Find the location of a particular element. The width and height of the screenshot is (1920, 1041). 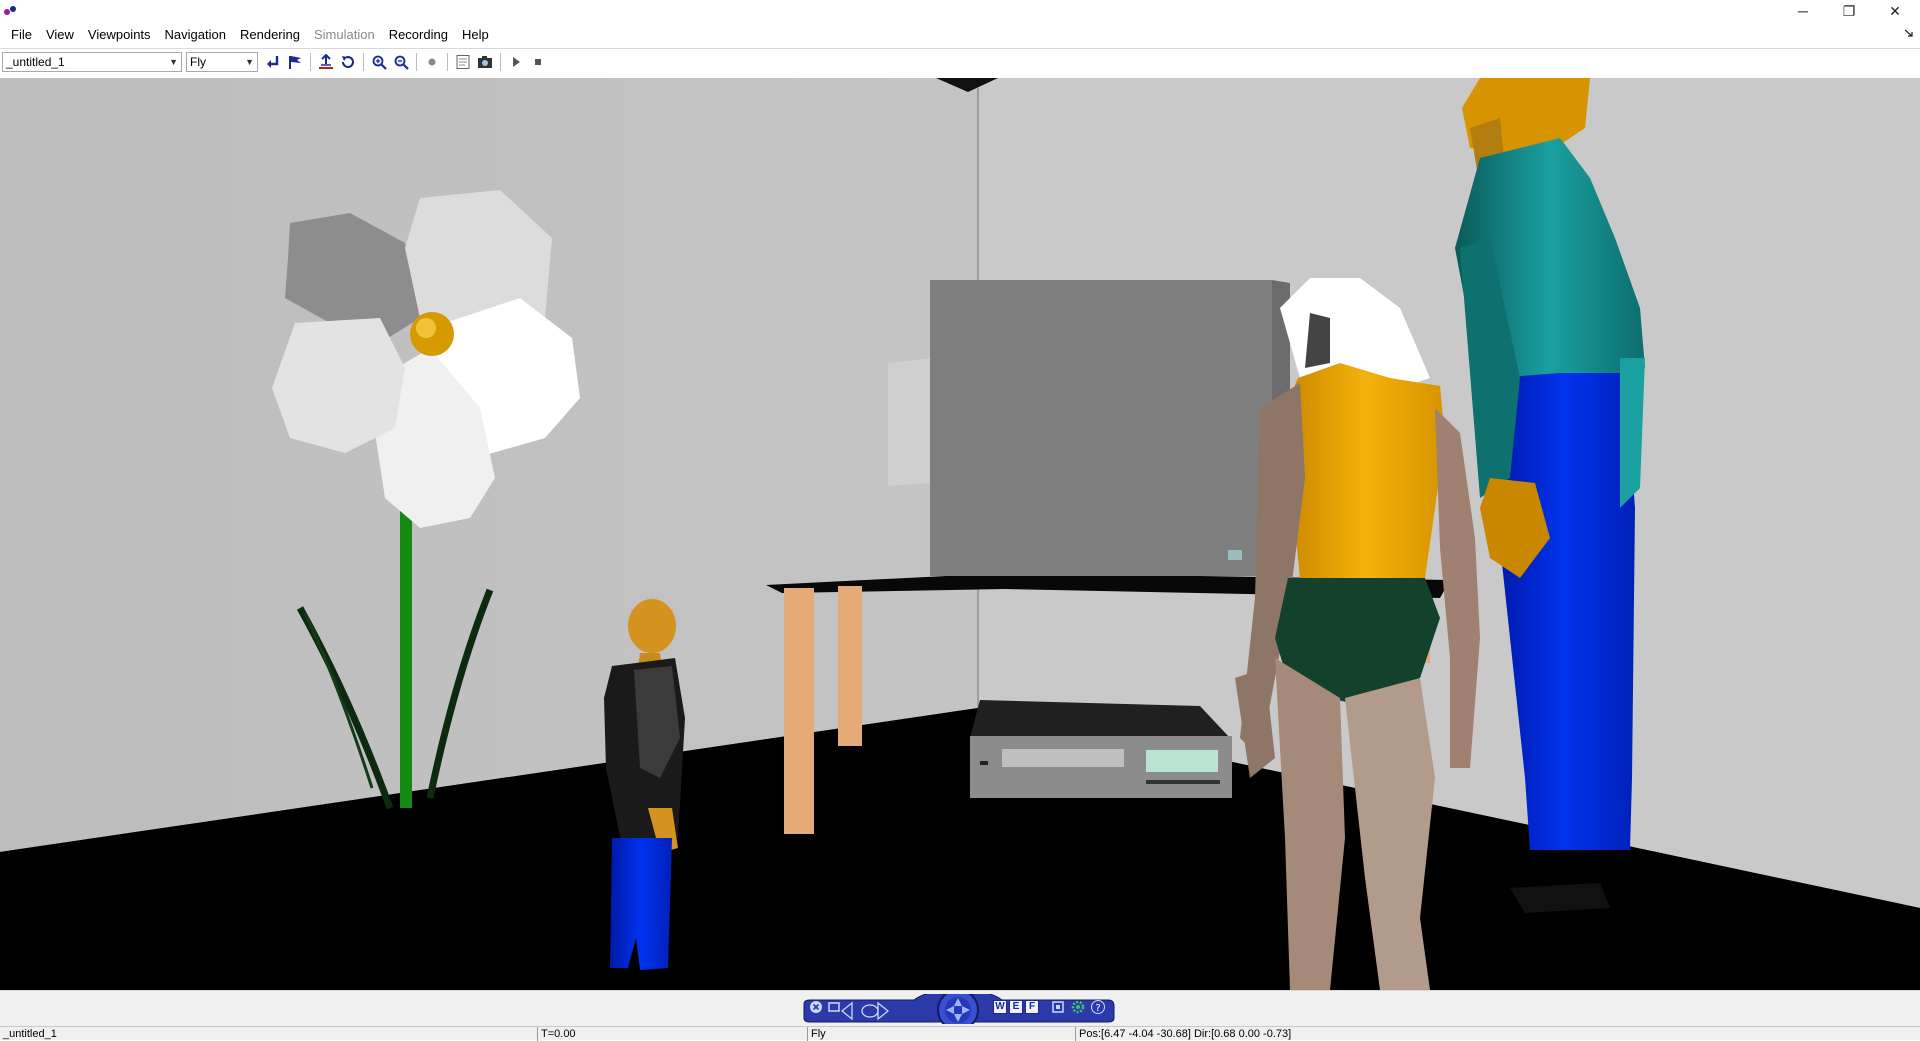

console-button is located at coordinates (463, 62).